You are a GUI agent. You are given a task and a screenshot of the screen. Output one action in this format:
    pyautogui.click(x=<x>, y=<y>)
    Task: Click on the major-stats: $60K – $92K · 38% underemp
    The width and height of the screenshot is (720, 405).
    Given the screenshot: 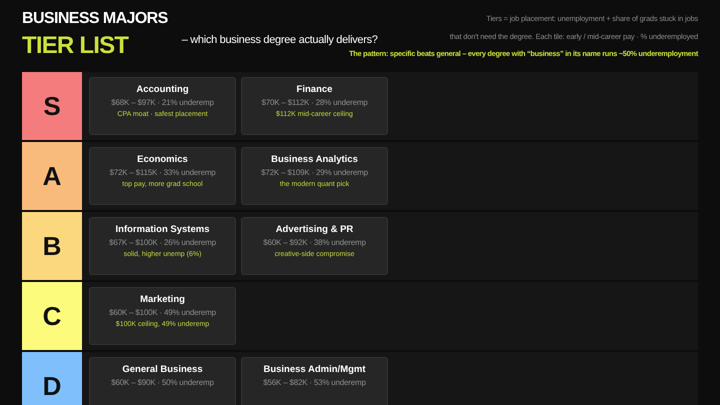 What is the action you would take?
    pyautogui.click(x=314, y=242)
    